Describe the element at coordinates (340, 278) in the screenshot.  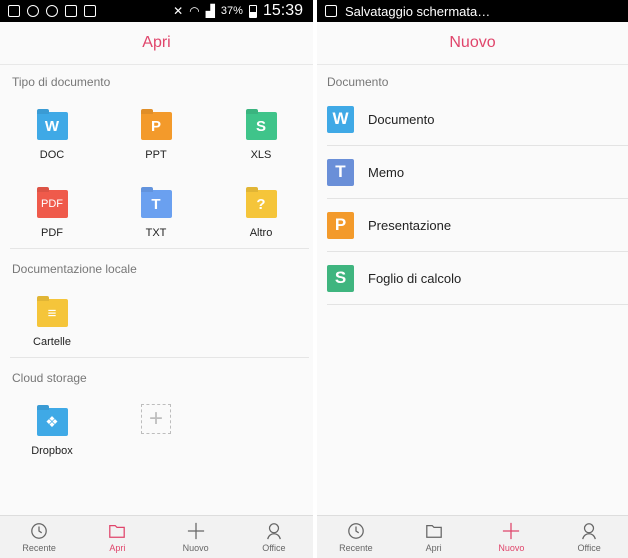
I see `spreadsheet-icon: S` at that location.